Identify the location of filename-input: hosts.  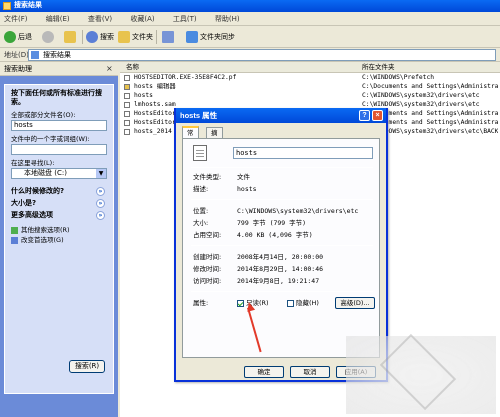
(59, 125).